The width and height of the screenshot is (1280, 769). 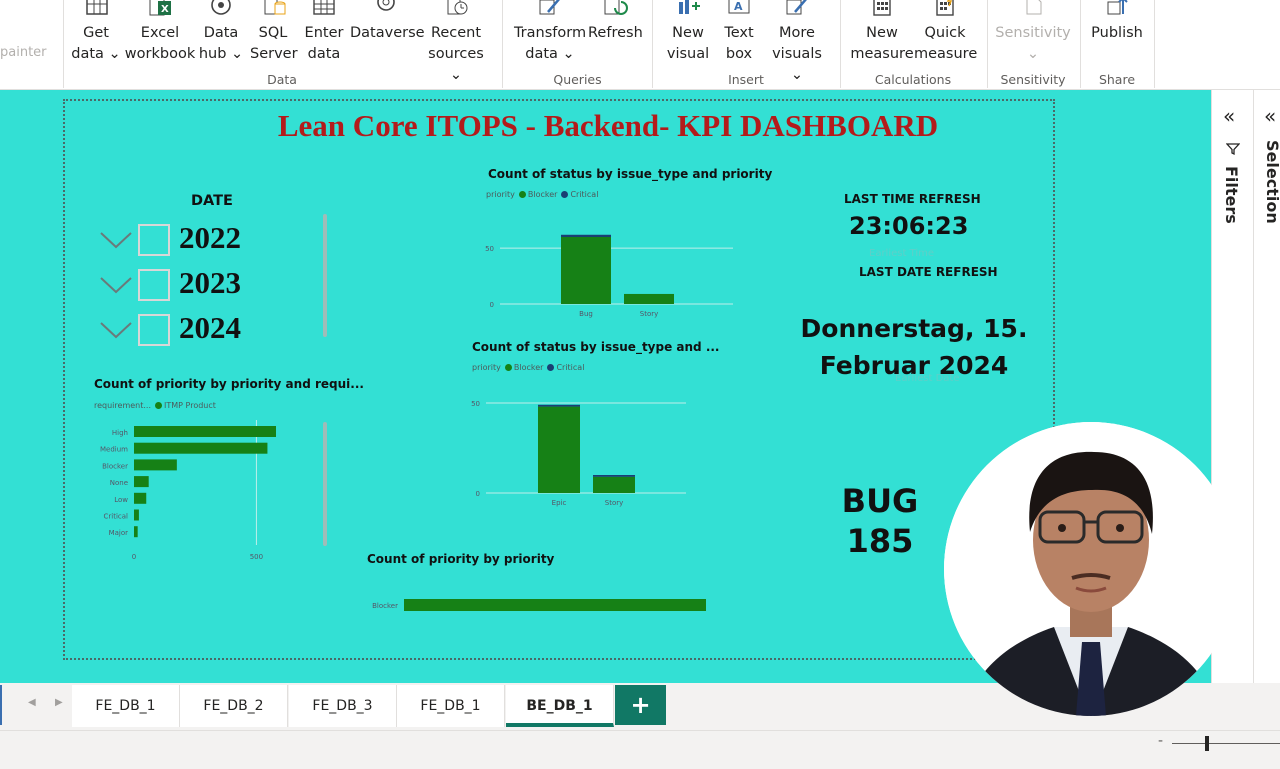 I want to click on slicer-year-label: 2023, so click(x=210, y=282).